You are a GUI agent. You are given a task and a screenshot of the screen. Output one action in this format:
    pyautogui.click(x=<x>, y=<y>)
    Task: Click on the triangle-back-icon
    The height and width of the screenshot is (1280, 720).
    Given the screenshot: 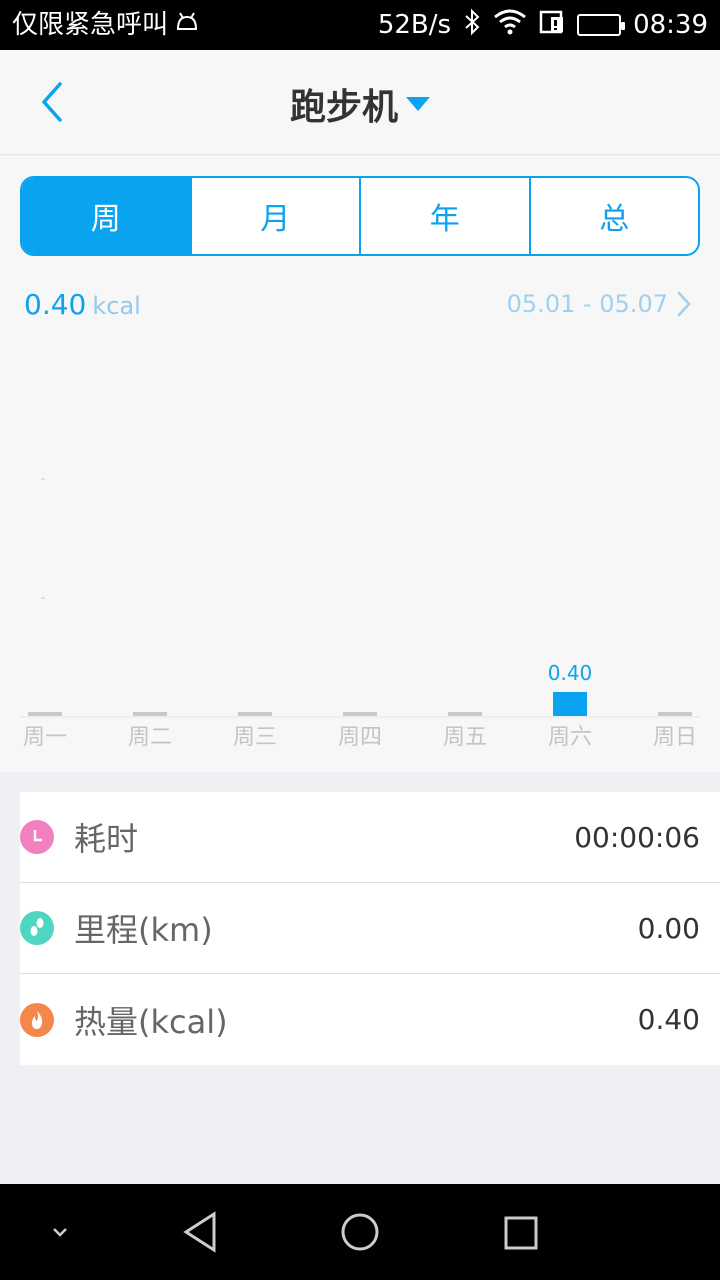 What is the action you would take?
    pyautogui.click(x=199, y=1232)
    